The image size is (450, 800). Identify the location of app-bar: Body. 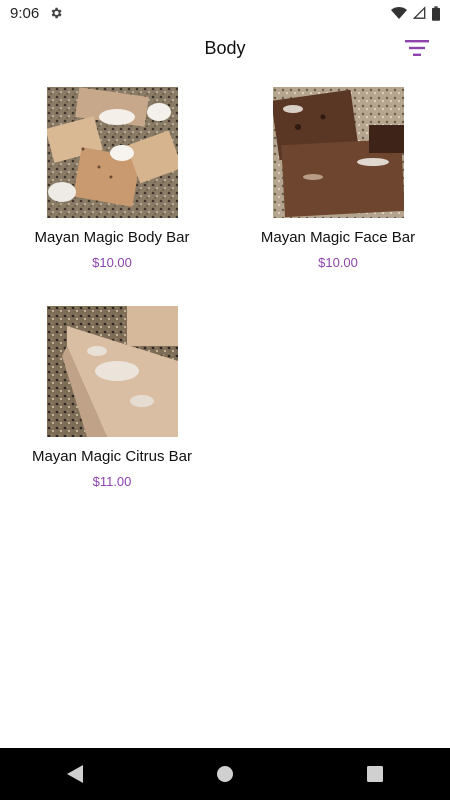
(225, 48).